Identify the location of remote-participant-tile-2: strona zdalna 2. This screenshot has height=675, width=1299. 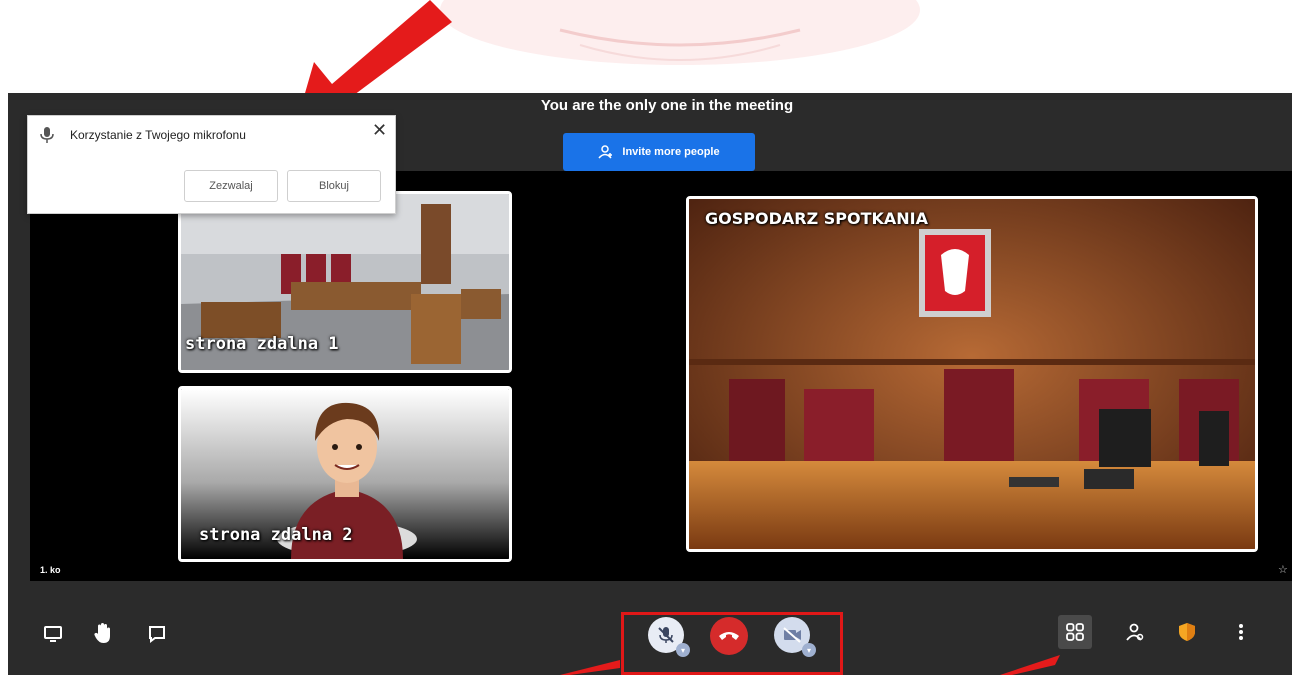
(345, 474).